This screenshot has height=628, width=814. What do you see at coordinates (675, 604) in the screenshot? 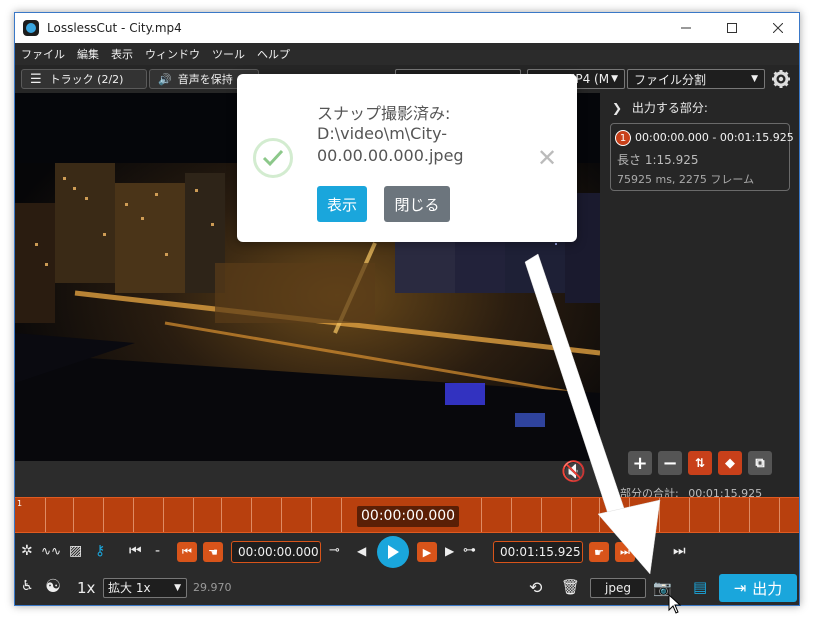
I see `mouse-cursor-icon` at bounding box center [675, 604].